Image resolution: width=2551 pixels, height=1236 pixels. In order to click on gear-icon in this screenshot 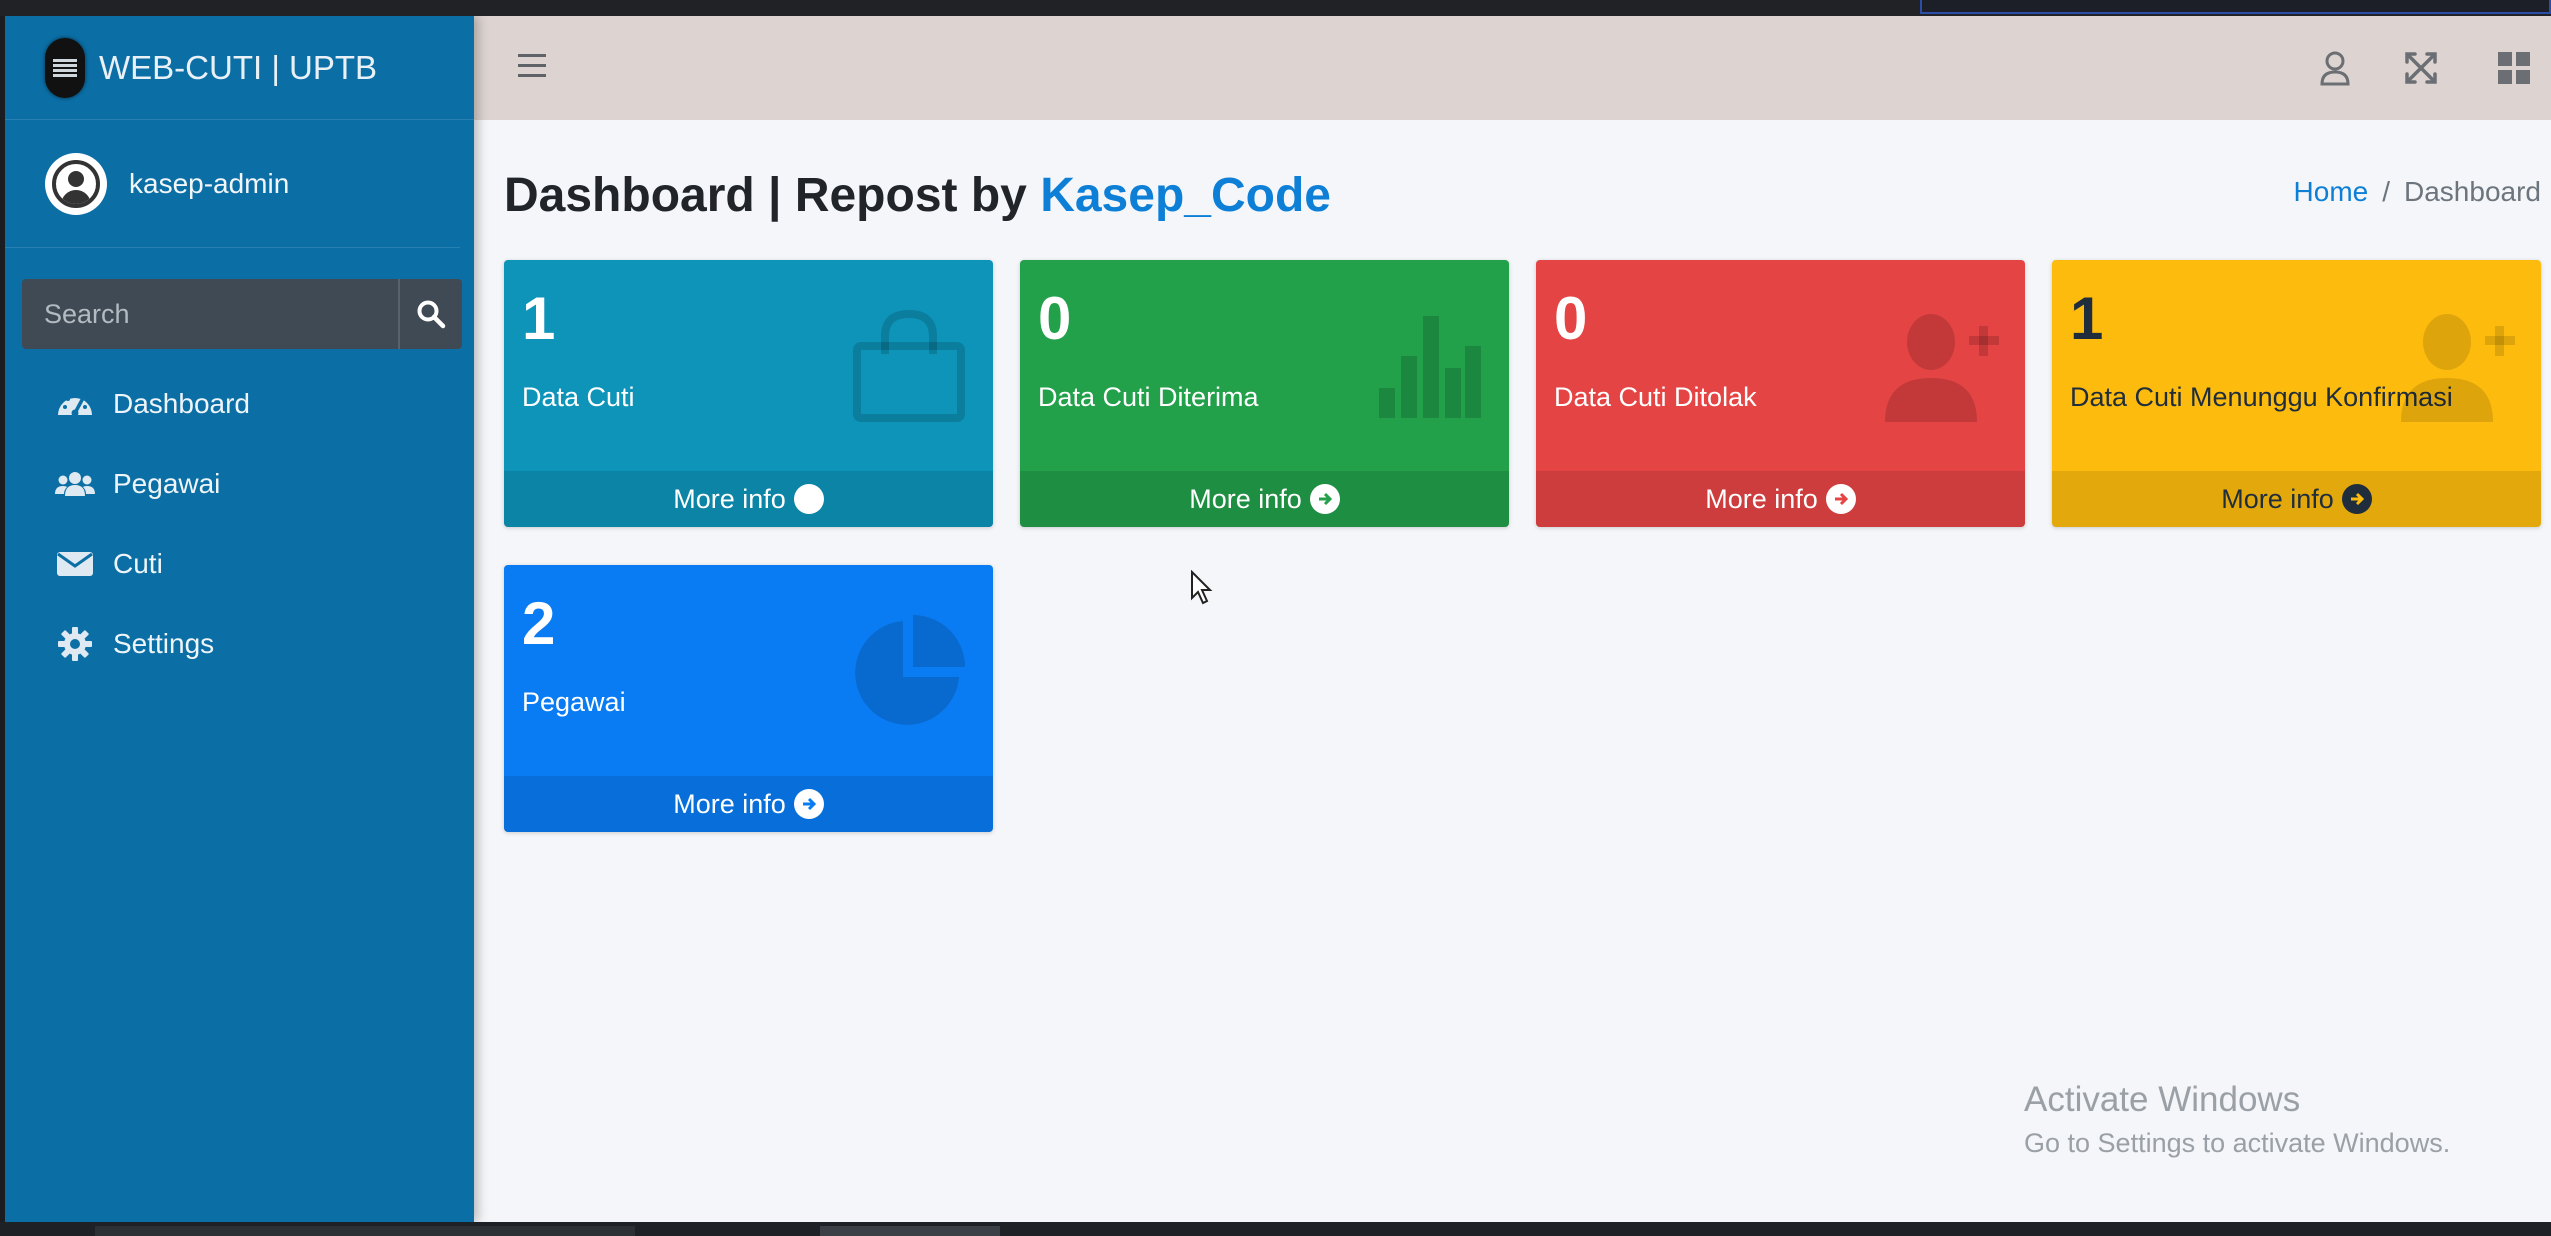, I will do `click(75, 644)`.